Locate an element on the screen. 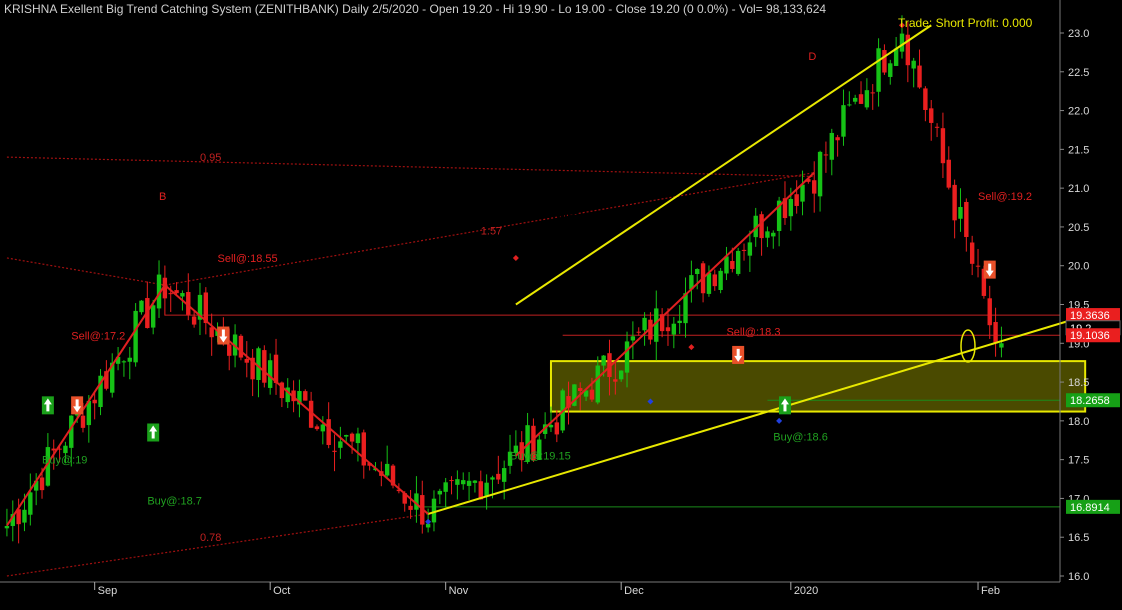 This screenshot has height=610, width=1122. x-tick-label: Nov is located at coordinates (459, 591).